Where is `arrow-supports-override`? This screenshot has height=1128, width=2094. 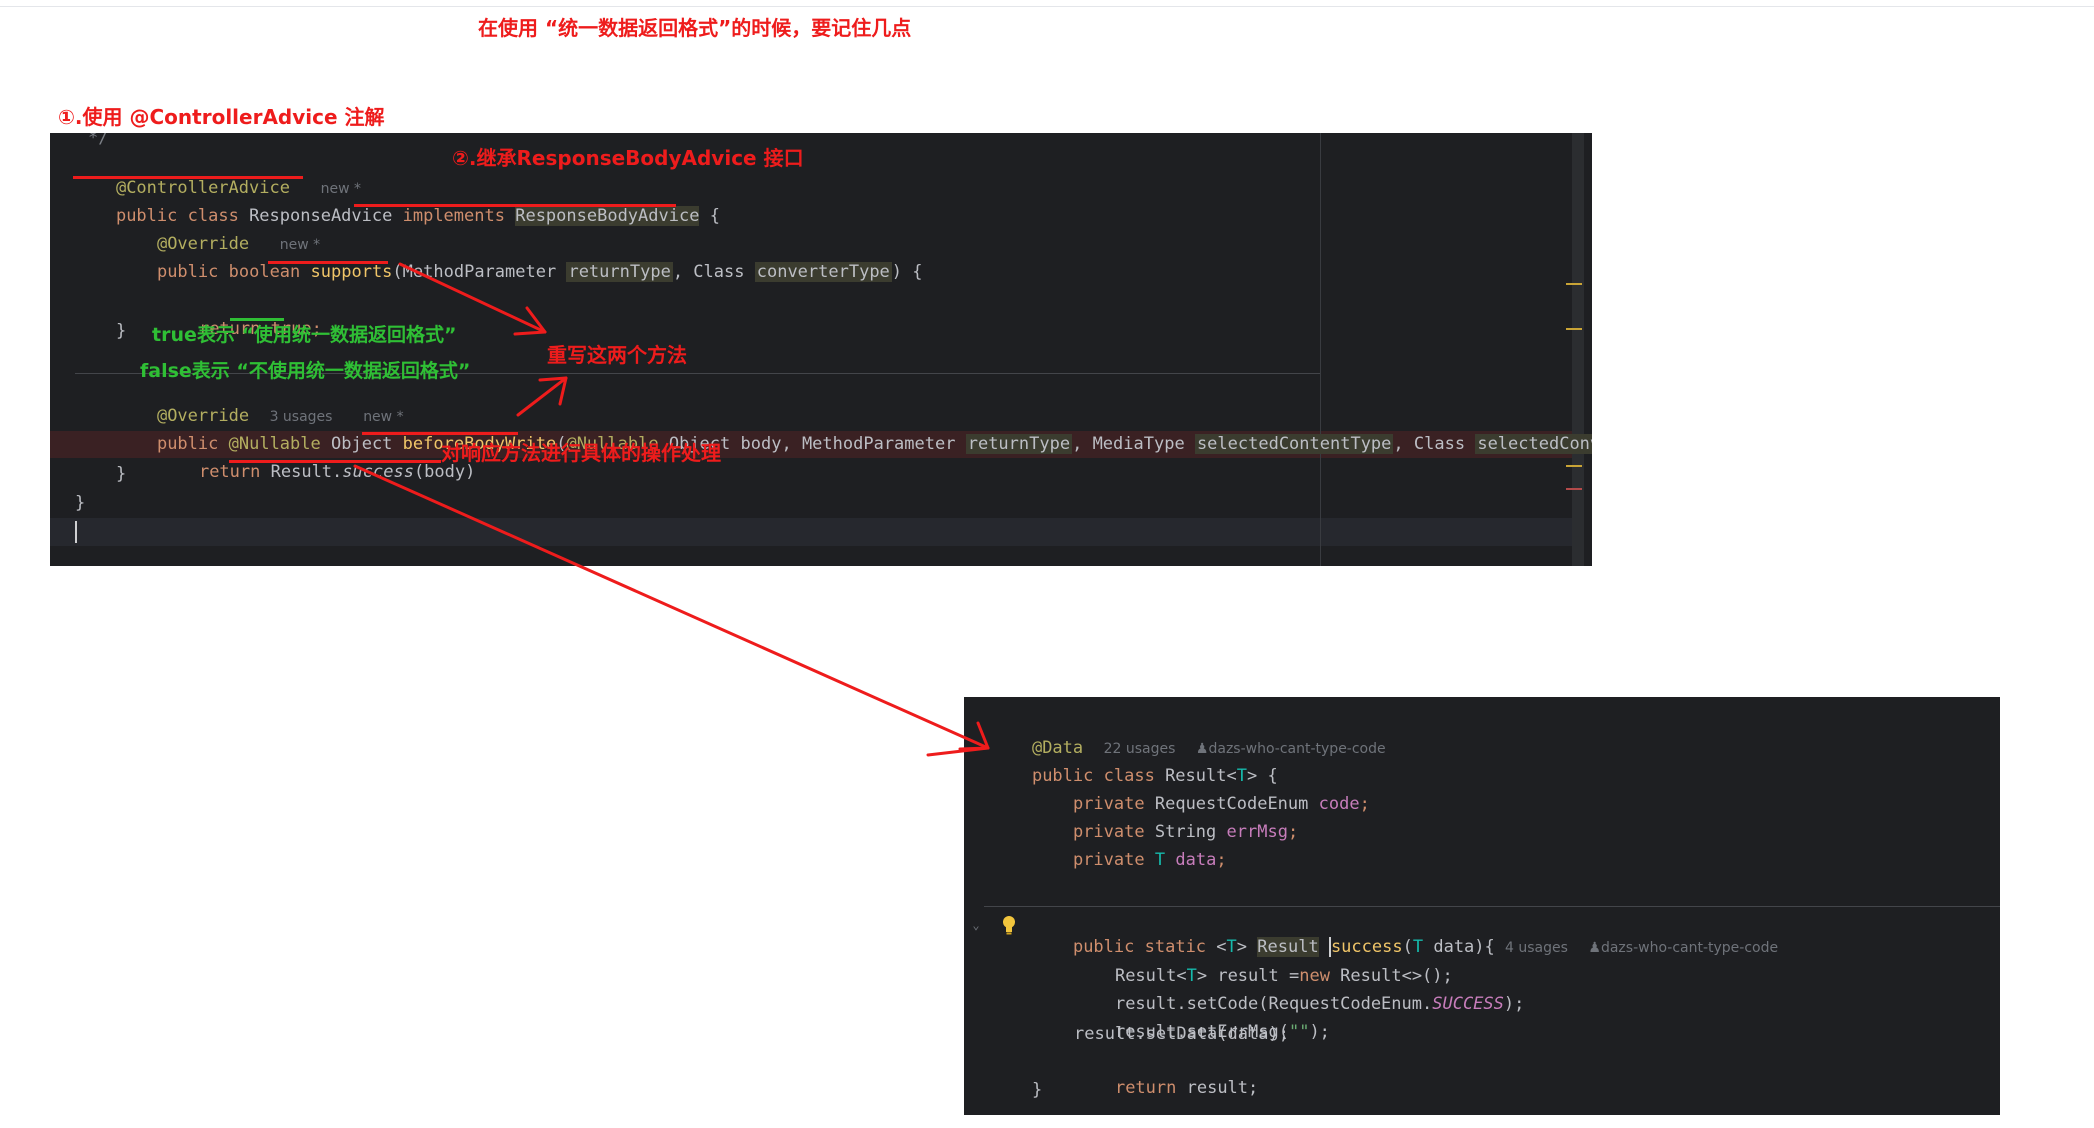 arrow-supports-override is located at coordinates (472, 298).